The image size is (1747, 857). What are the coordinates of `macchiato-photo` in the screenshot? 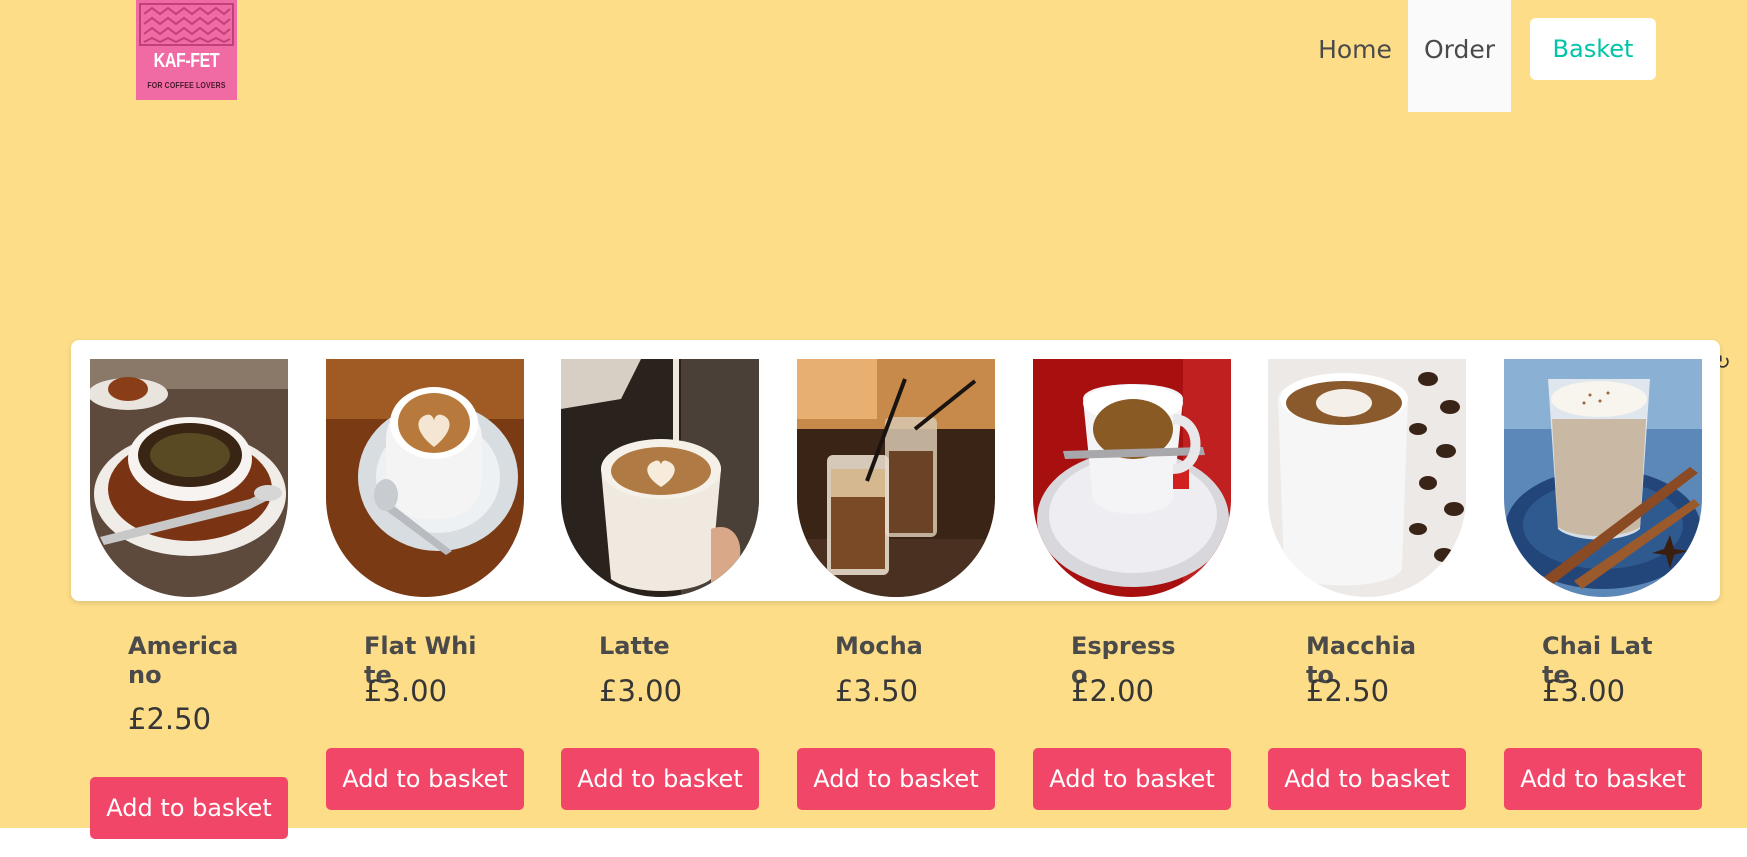 It's located at (1367, 478).